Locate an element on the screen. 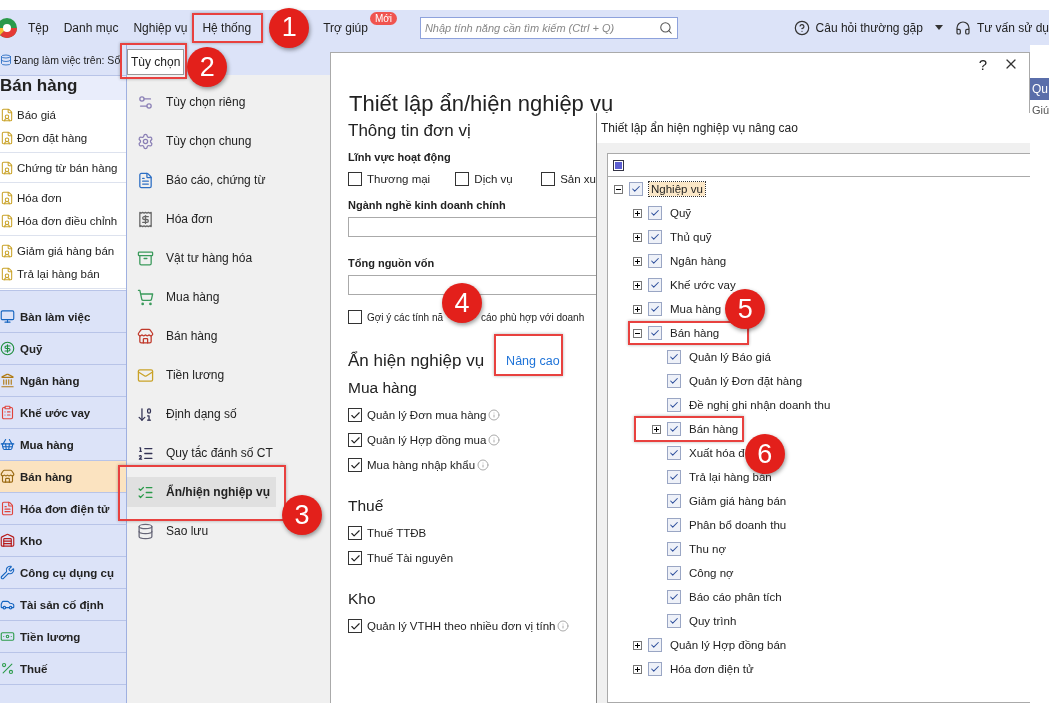 Image resolution: width=1049 pixels, height=703 pixels. menu-option: Mua hàng is located at coordinates (176, 297).